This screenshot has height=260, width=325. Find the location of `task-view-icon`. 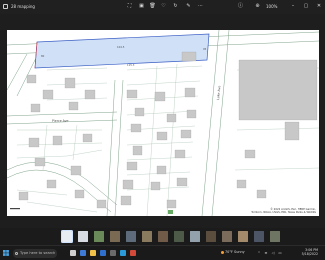

task-view-icon is located at coordinates (73, 253).